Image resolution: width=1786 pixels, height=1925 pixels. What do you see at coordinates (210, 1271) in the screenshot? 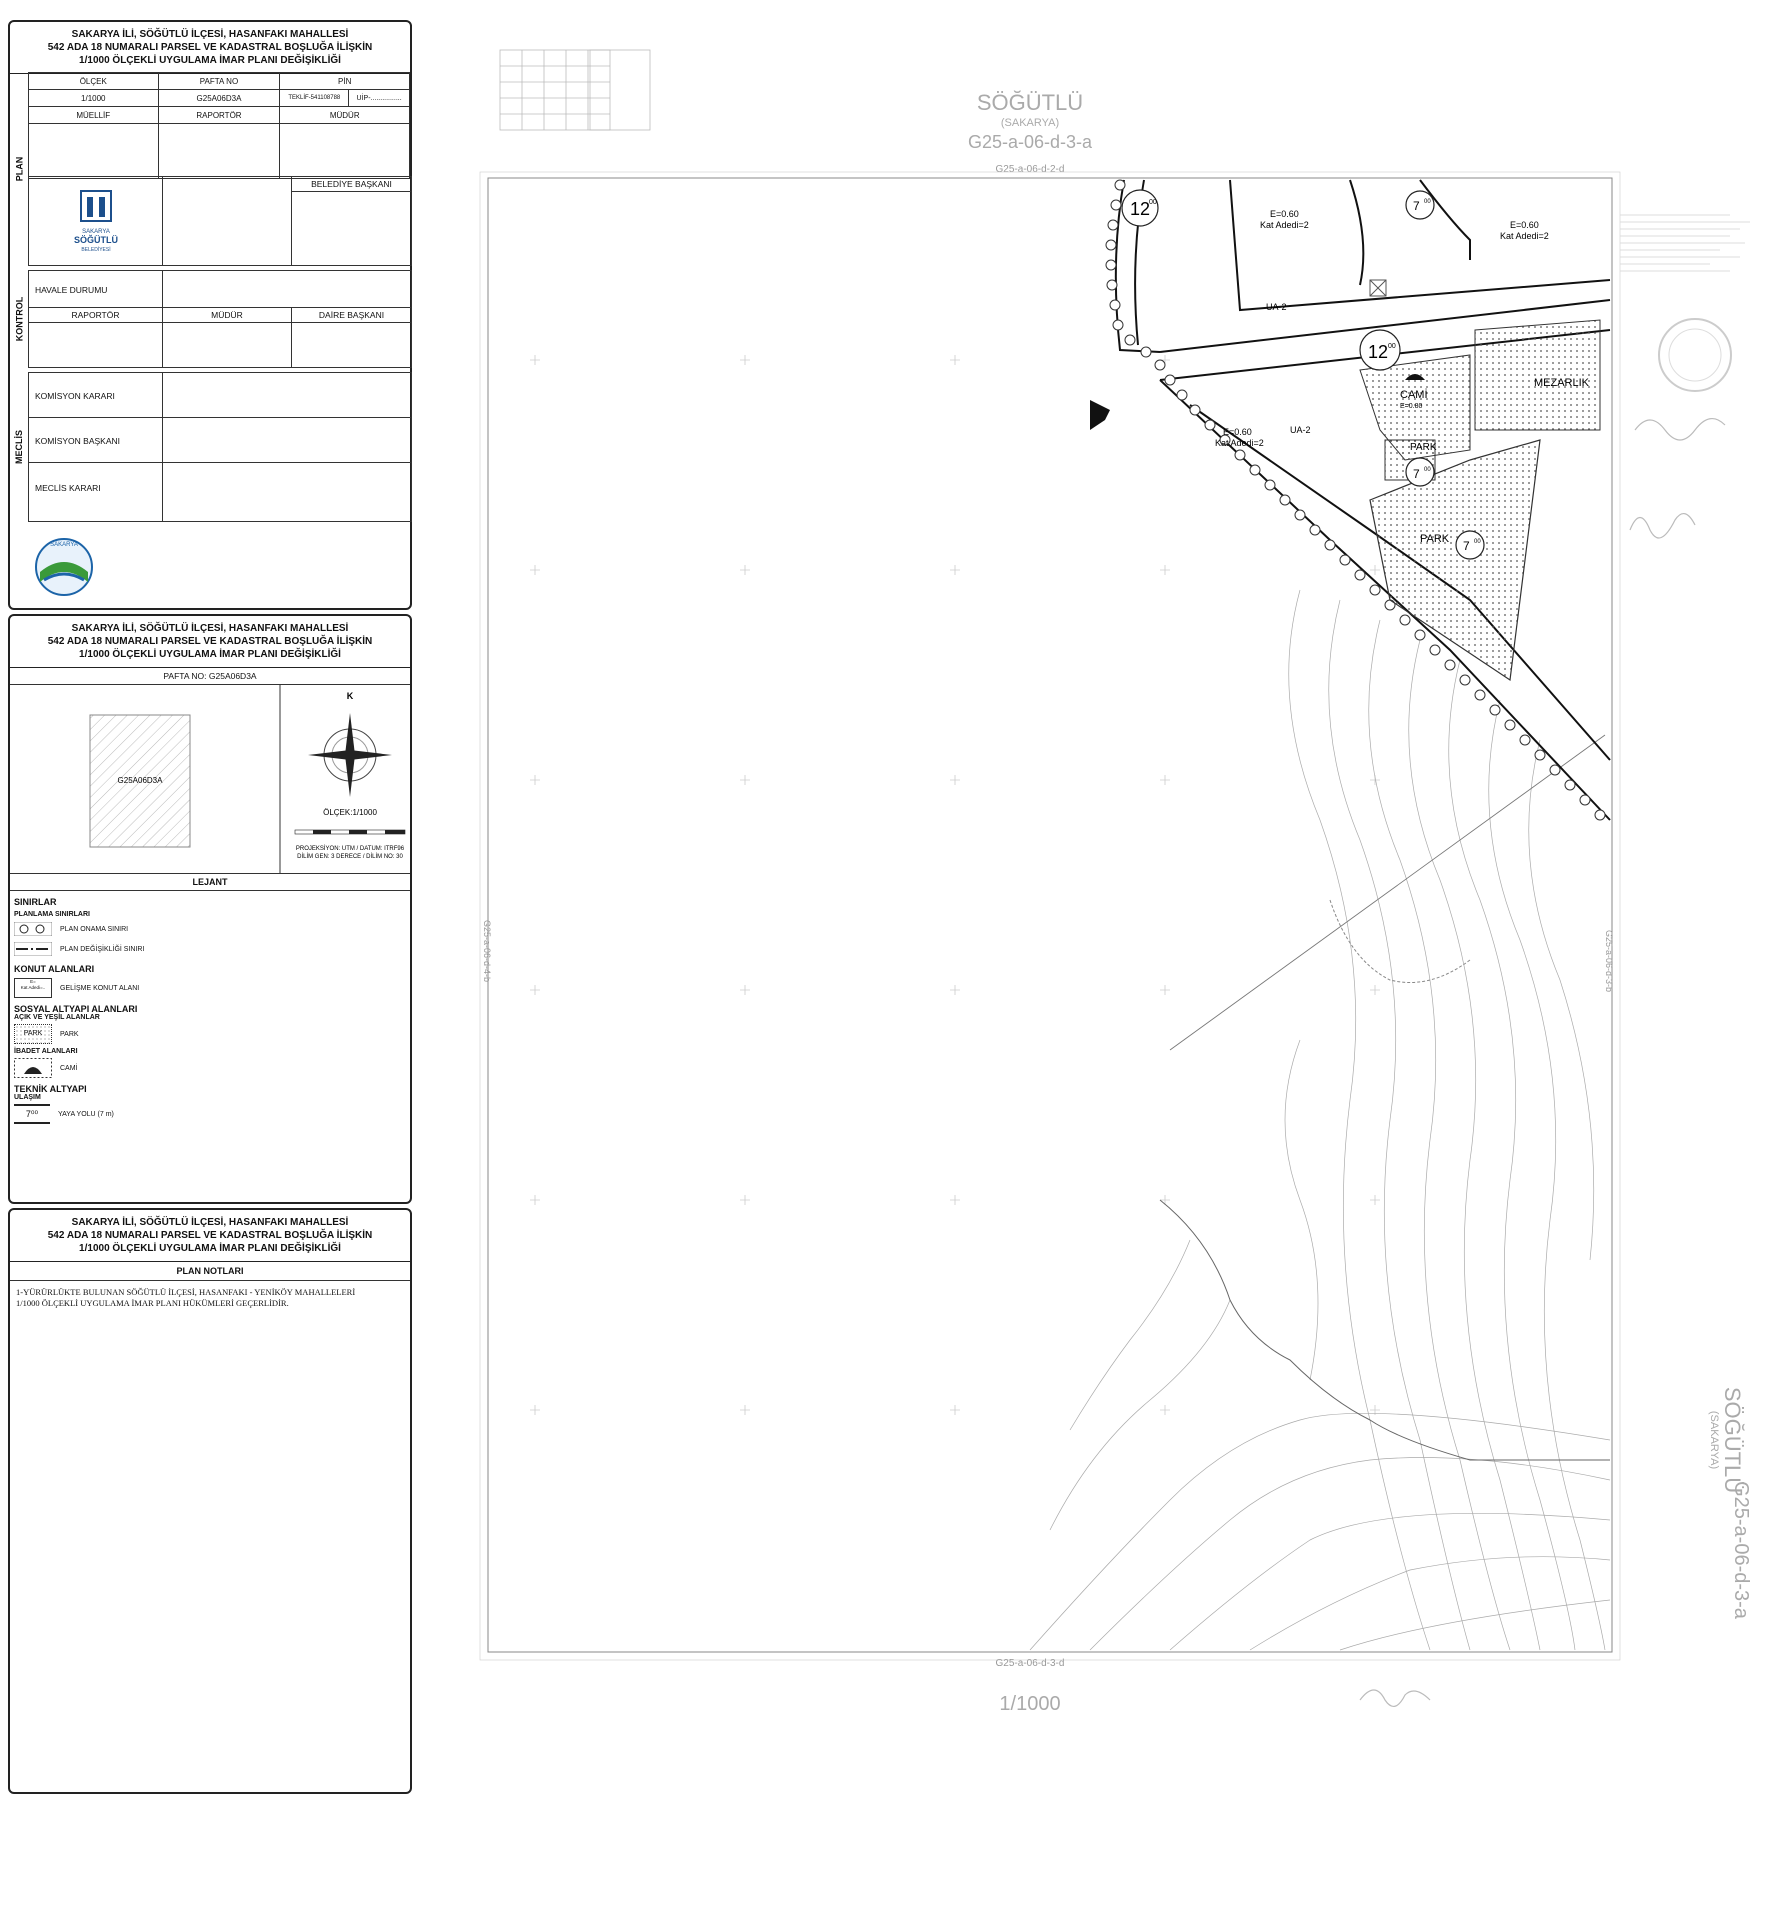
I see `plan-notes-title: PLAN NOTLARI` at bounding box center [210, 1271].